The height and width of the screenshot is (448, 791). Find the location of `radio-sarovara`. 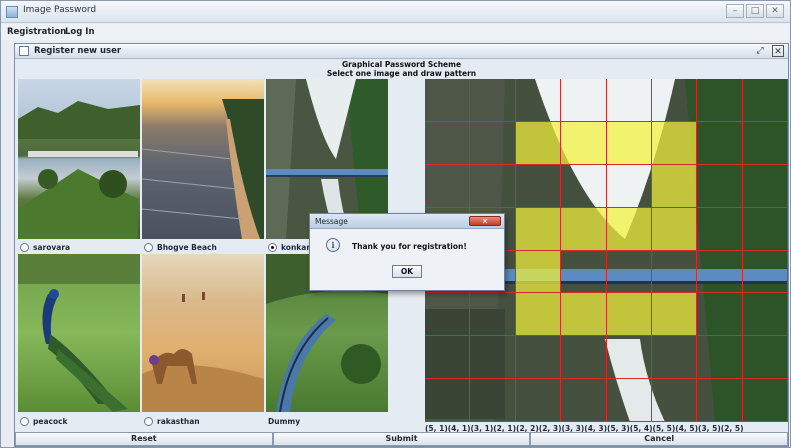

radio-sarovara is located at coordinates (24, 247).